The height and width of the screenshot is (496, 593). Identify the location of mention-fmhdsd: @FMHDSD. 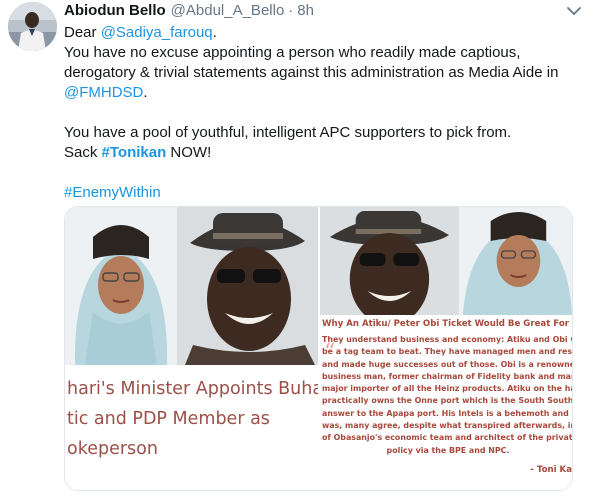
(103, 92).